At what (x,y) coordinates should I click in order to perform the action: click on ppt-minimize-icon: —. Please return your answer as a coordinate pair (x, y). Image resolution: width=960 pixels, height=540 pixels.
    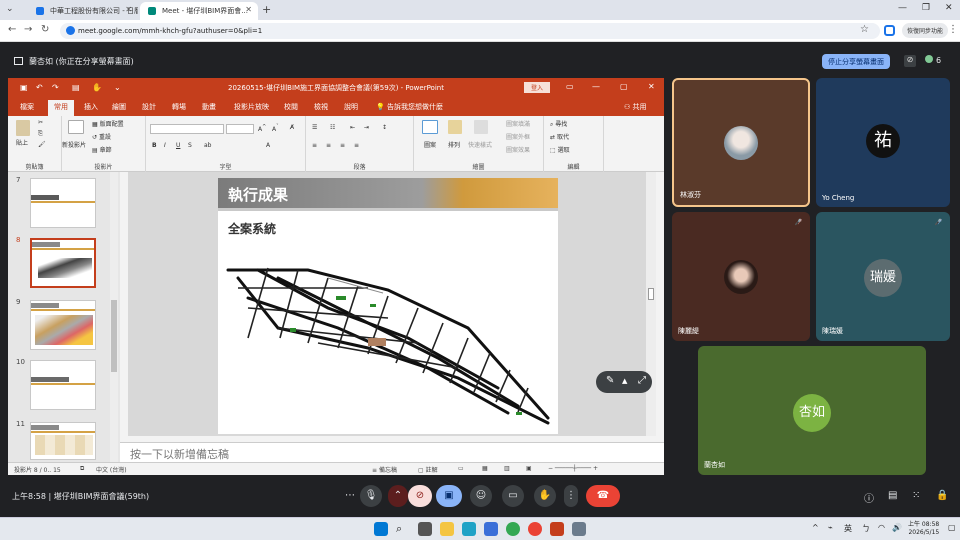
    Looking at the image, I should click on (596, 86).